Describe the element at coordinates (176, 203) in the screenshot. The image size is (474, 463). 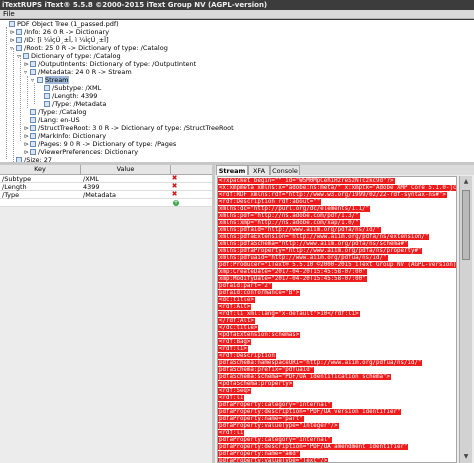
I see `add-entry-icon: +` at that location.